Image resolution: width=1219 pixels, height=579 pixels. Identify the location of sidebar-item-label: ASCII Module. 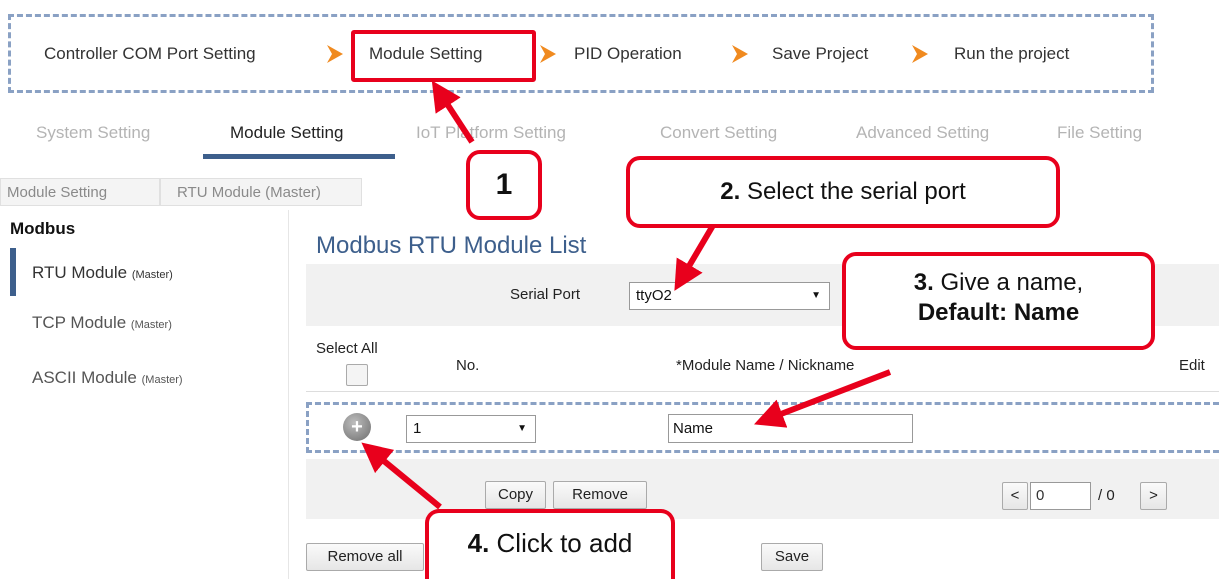
(84, 377).